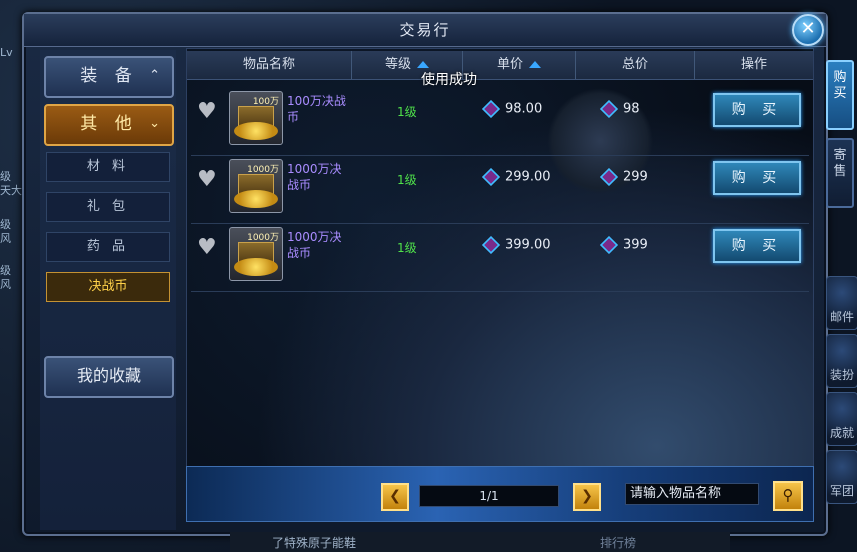  Describe the element at coordinates (154, 123) in the screenshot. I see `chevron-down-icon: ⌄` at that location.